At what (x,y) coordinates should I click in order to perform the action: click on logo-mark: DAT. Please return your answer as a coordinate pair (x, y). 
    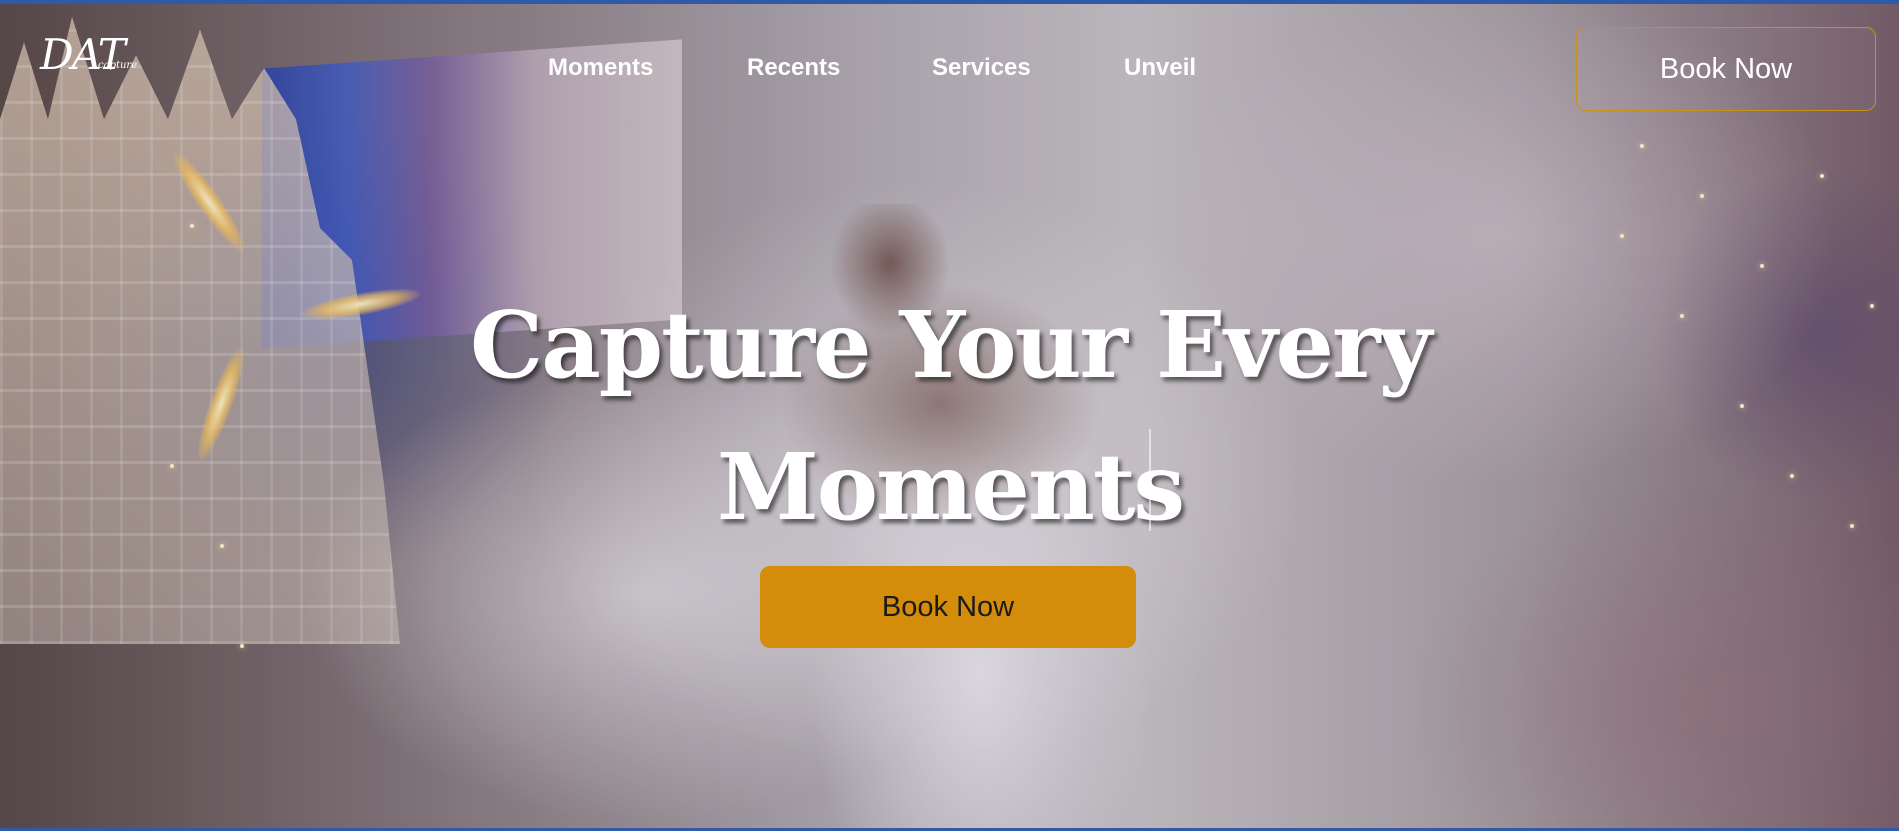
    Looking at the image, I should click on (83, 54).